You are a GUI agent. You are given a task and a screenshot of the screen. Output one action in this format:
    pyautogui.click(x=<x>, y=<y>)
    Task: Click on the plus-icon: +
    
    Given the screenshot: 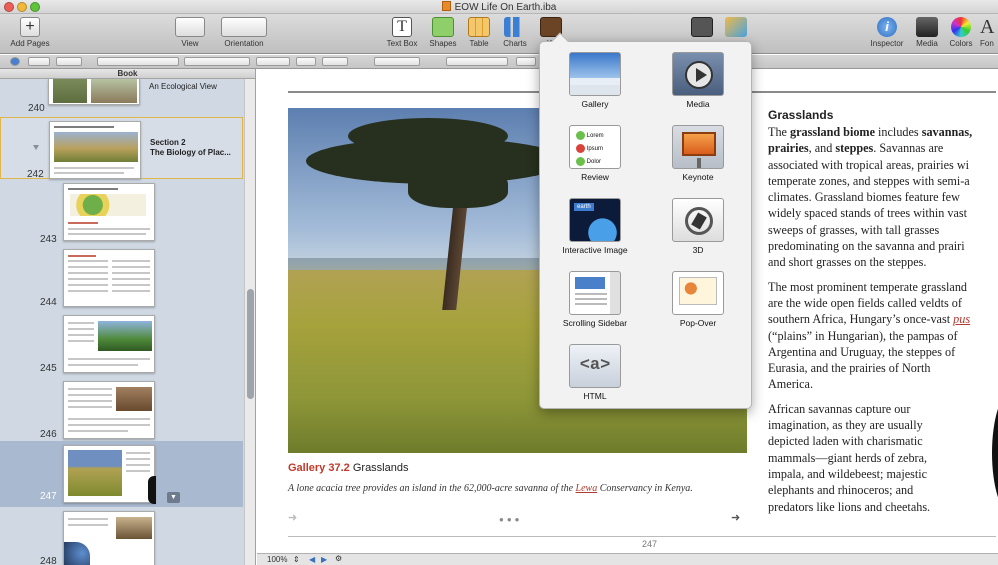 What is the action you would take?
    pyautogui.click(x=30, y=27)
    